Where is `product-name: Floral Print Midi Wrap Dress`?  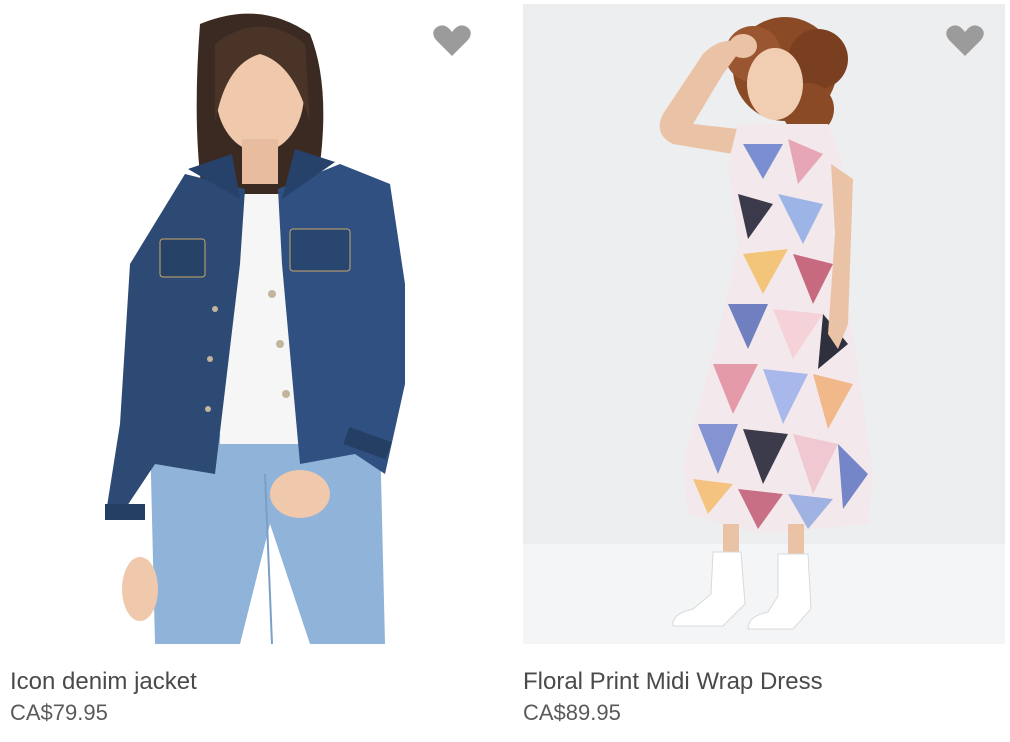
product-name: Floral Print Midi Wrap Dress is located at coordinates (764, 682).